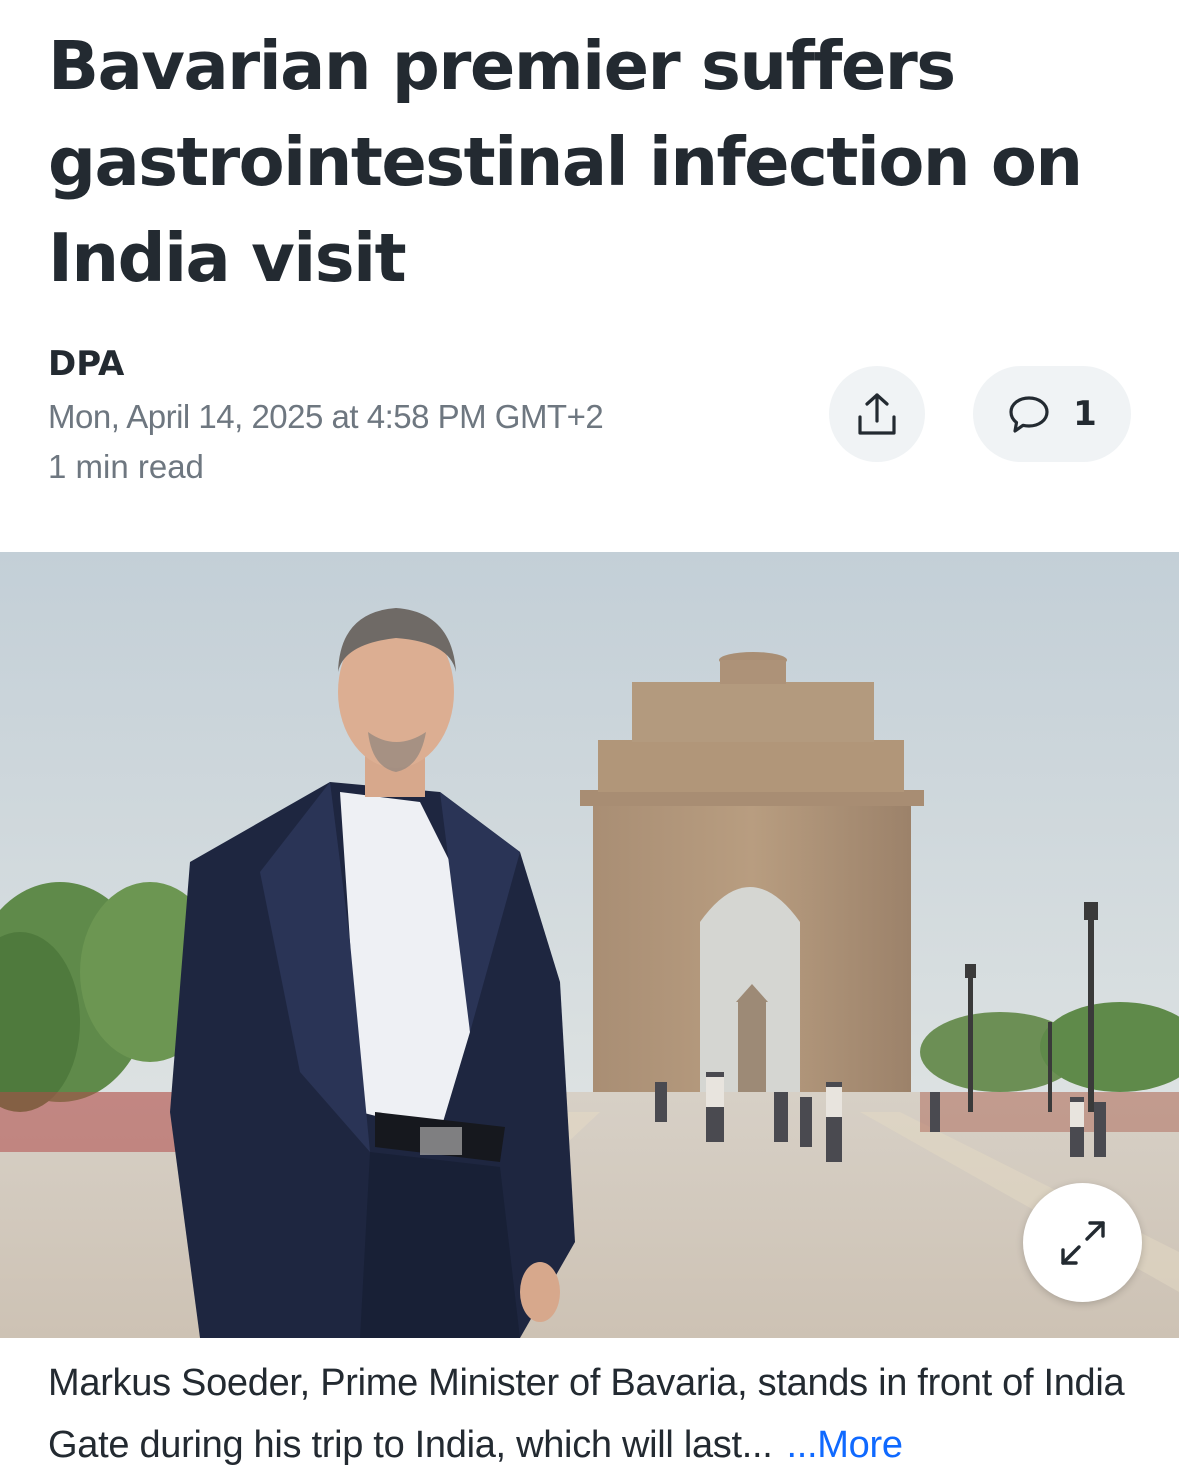 The width and height of the screenshot is (1179, 1474). Describe the element at coordinates (126, 466) in the screenshot. I see `read-time: 1 min read` at that location.